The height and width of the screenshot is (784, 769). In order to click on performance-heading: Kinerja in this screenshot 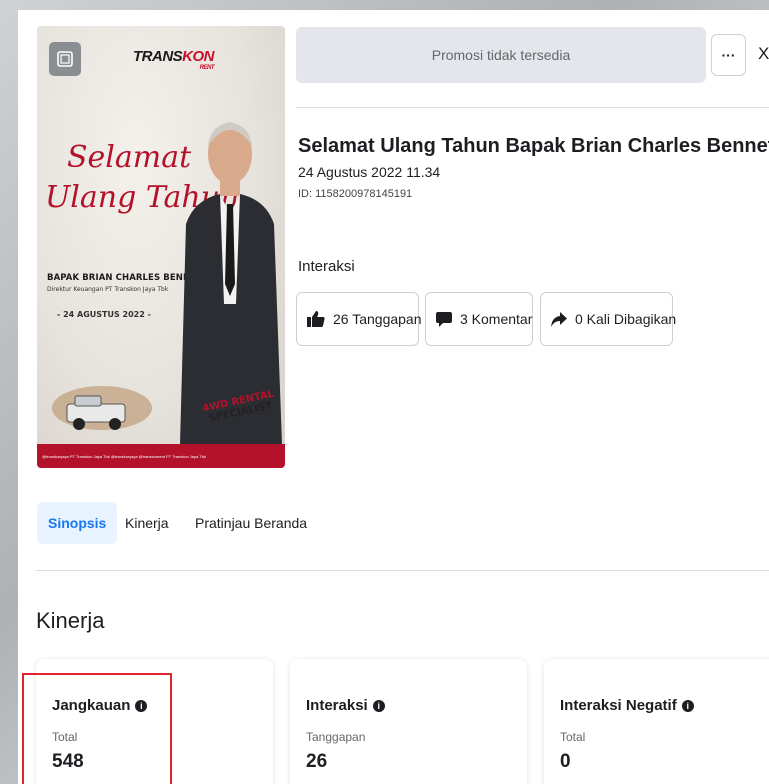, I will do `click(70, 620)`.